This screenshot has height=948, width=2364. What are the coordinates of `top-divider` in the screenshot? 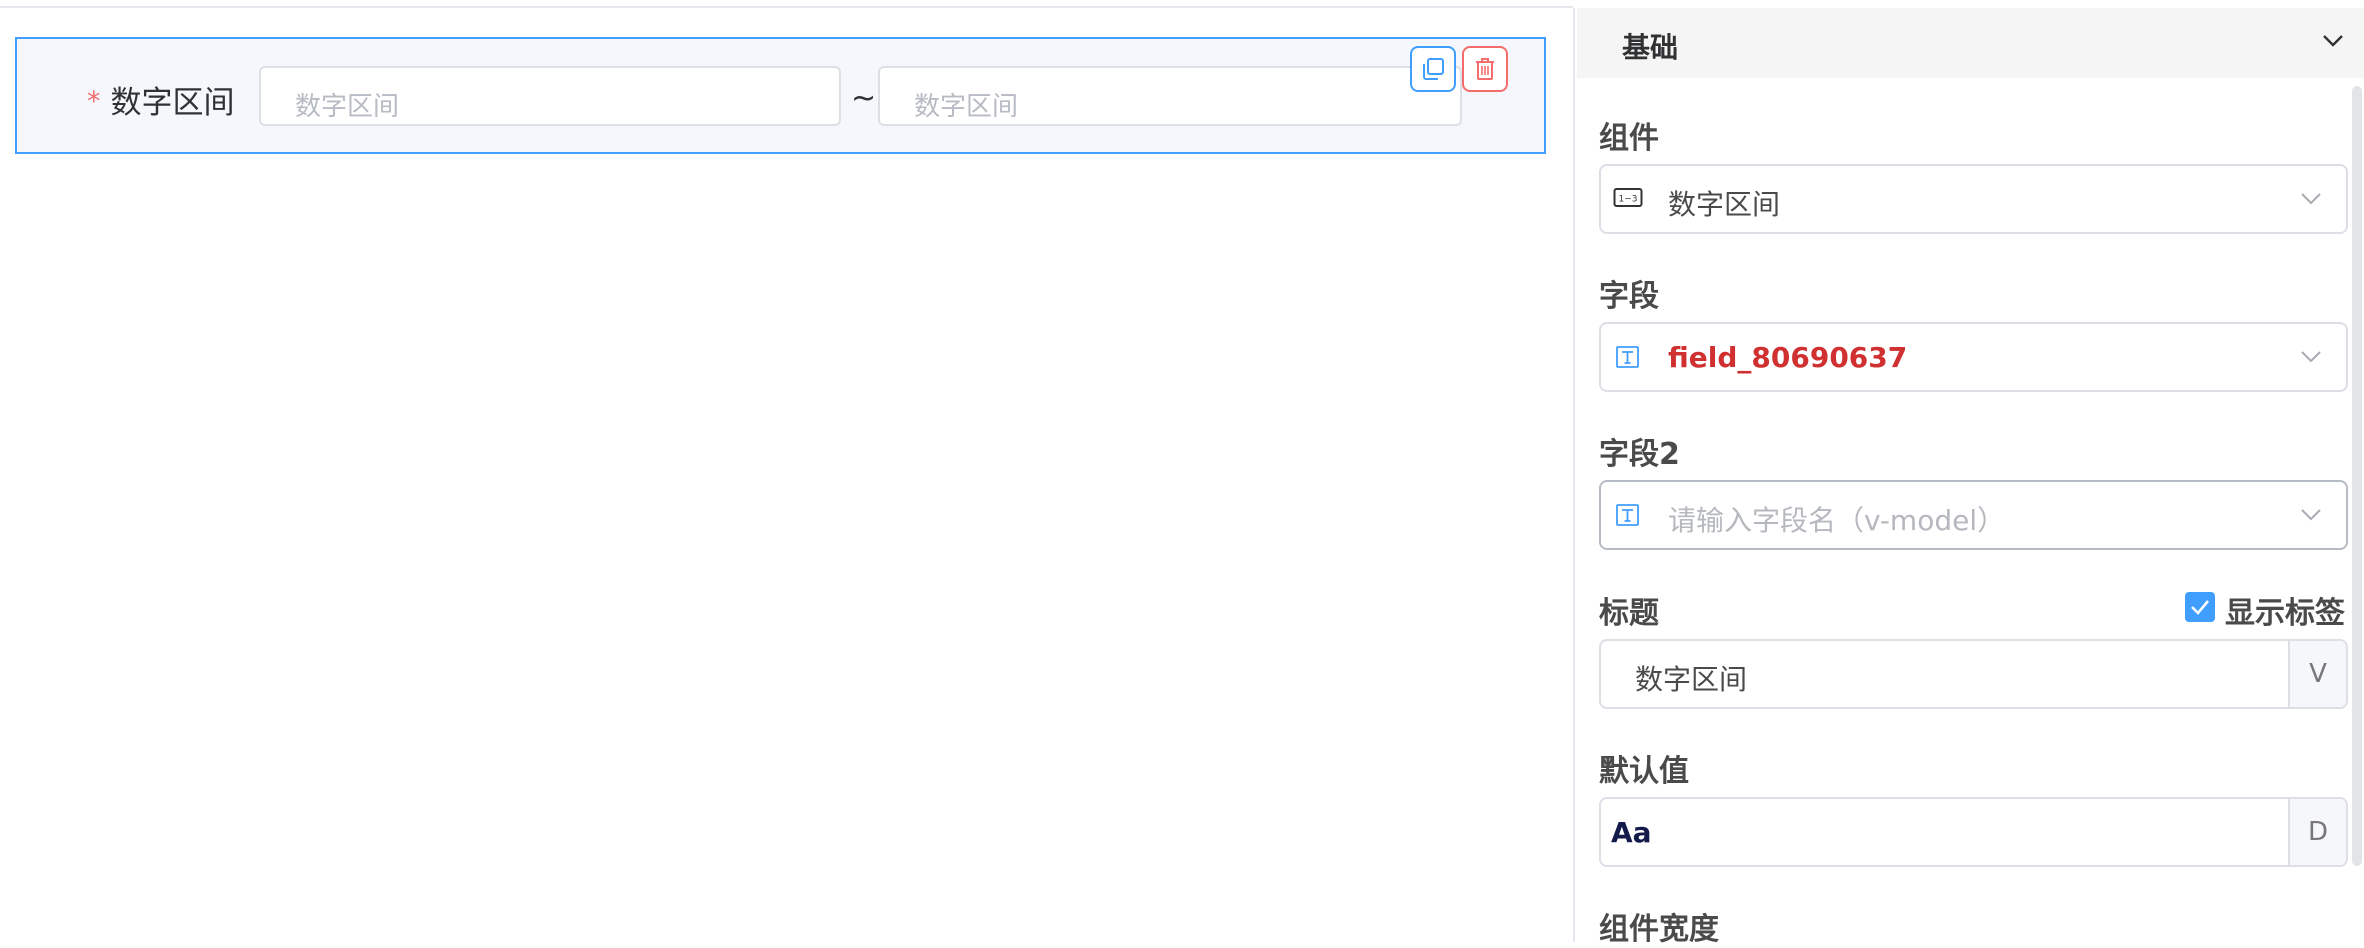 It's located at (786, 4).